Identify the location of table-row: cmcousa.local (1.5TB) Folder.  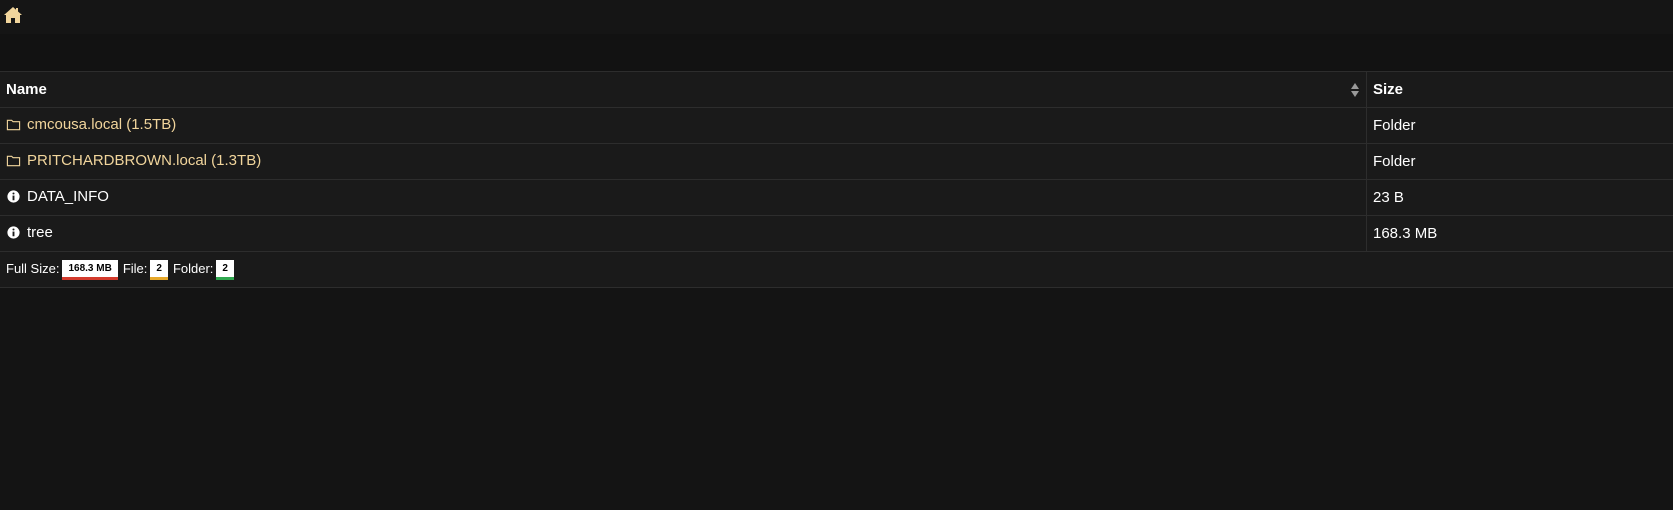
(836, 125).